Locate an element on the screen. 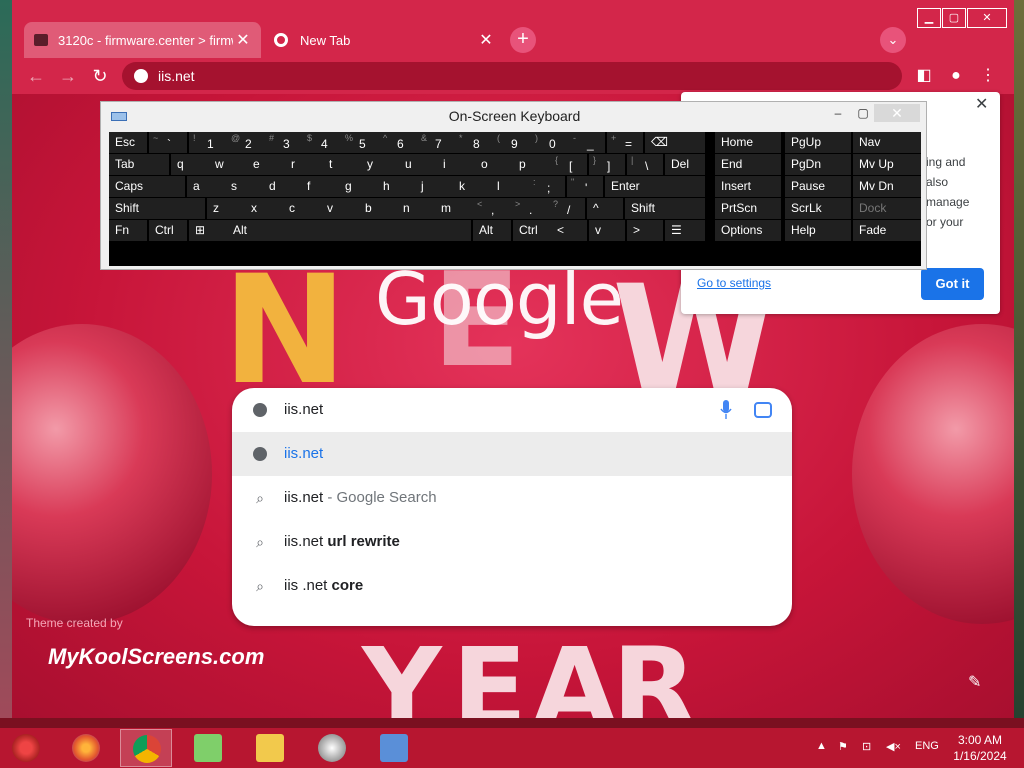 This screenshot has height=768, width=1024. flag-icon: ⚑ is located at coordinates (843, 746).